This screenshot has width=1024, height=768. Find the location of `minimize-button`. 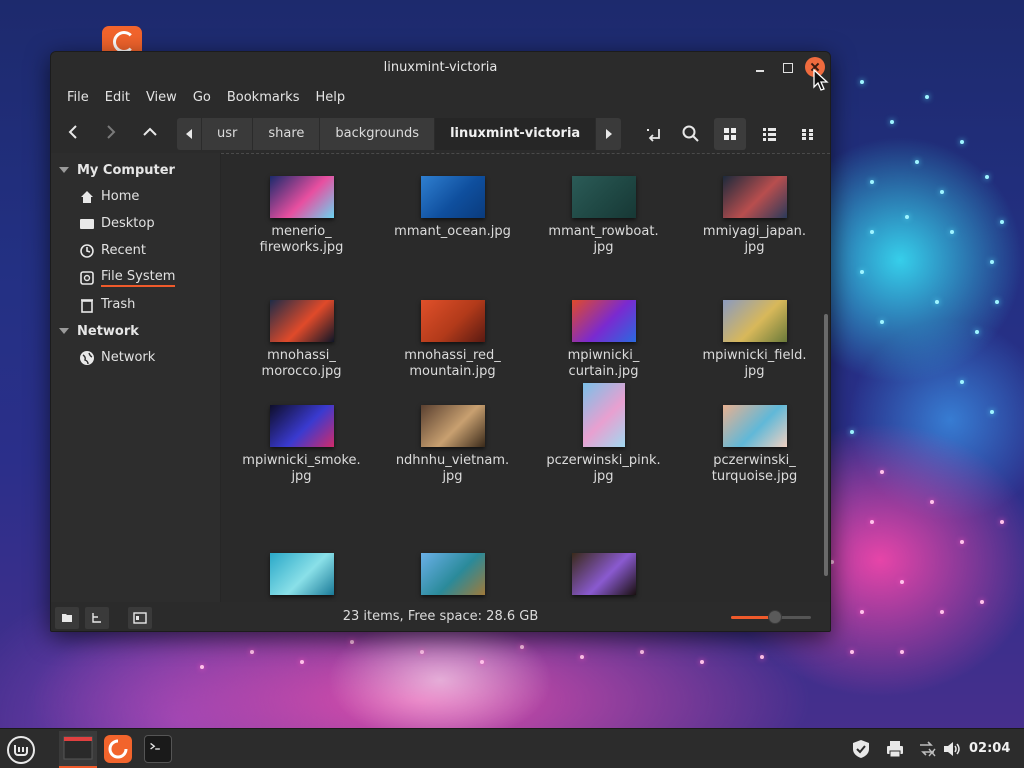

minimize-button is located at coordinates (760, 68).